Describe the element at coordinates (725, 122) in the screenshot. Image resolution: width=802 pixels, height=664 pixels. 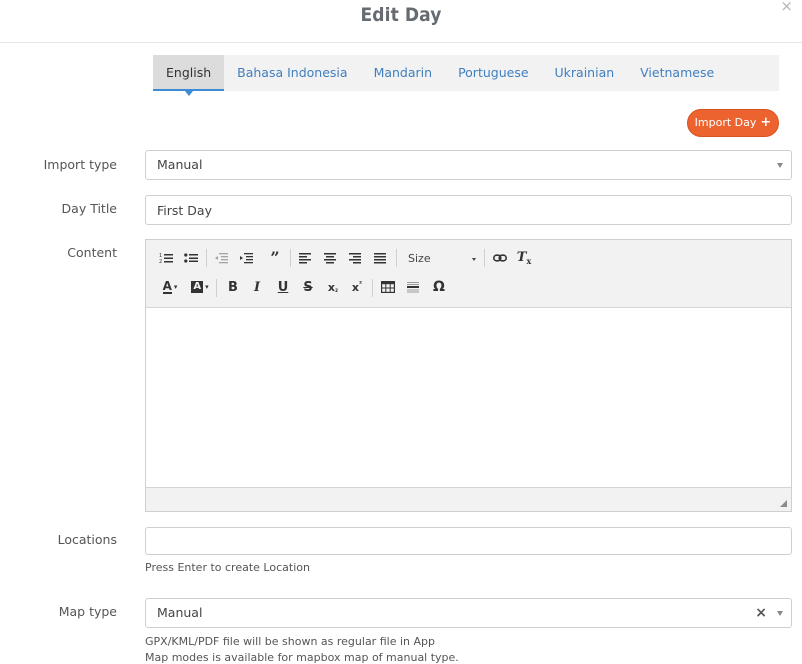
I see `import-day-label: Import Day` at that location.